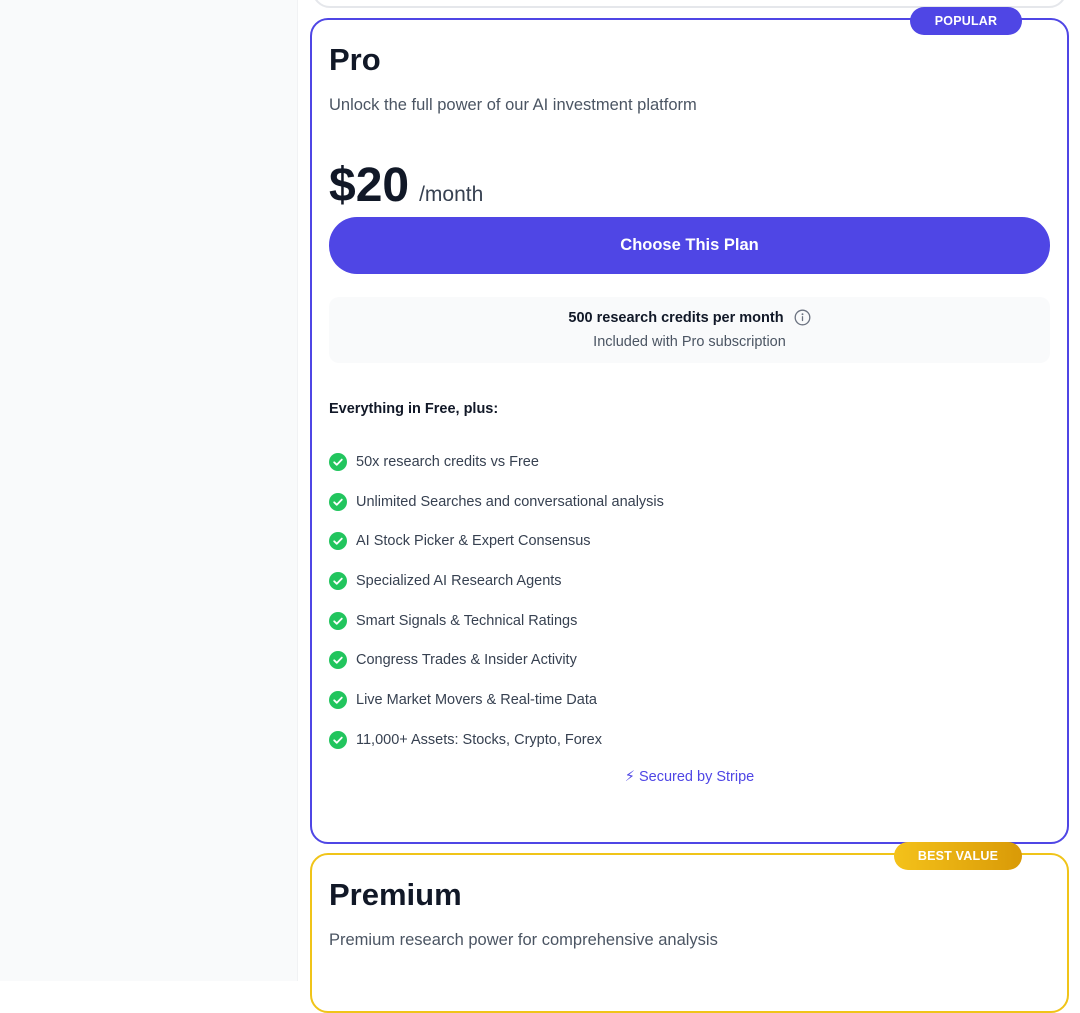  I want to click on feature-label: Specialized AI Research Agents, so click(459, 580).